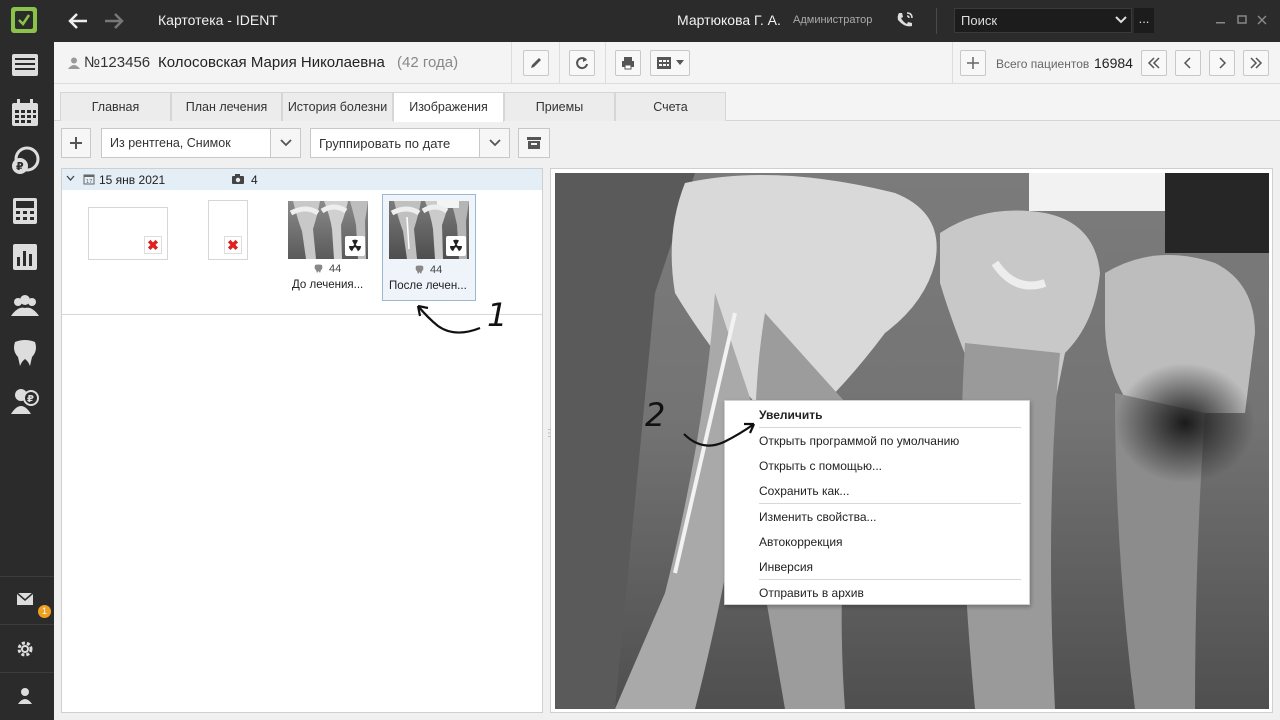  Describe the element at coordinates (1221, 21) in the screenshot. I see `minimize-icon` at that location.